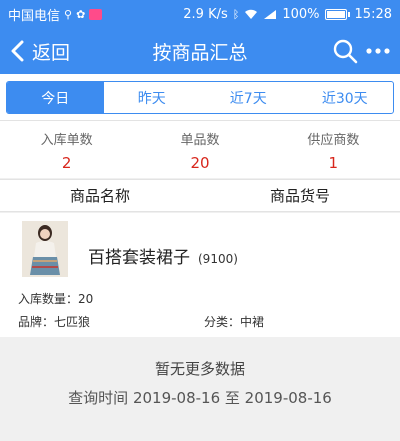  Describe the element at coordinates (345, 97) in the screenshot. I see `tab-last-30-days: 近30天` at that location.